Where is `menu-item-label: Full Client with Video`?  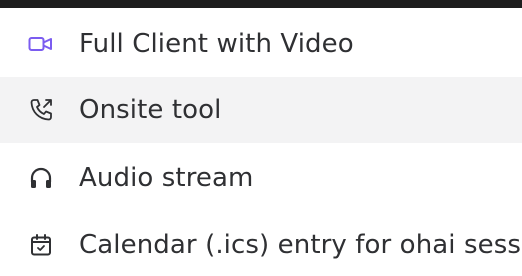 menu-item-label: Full Client with Video is located at coordinates (216, 44).